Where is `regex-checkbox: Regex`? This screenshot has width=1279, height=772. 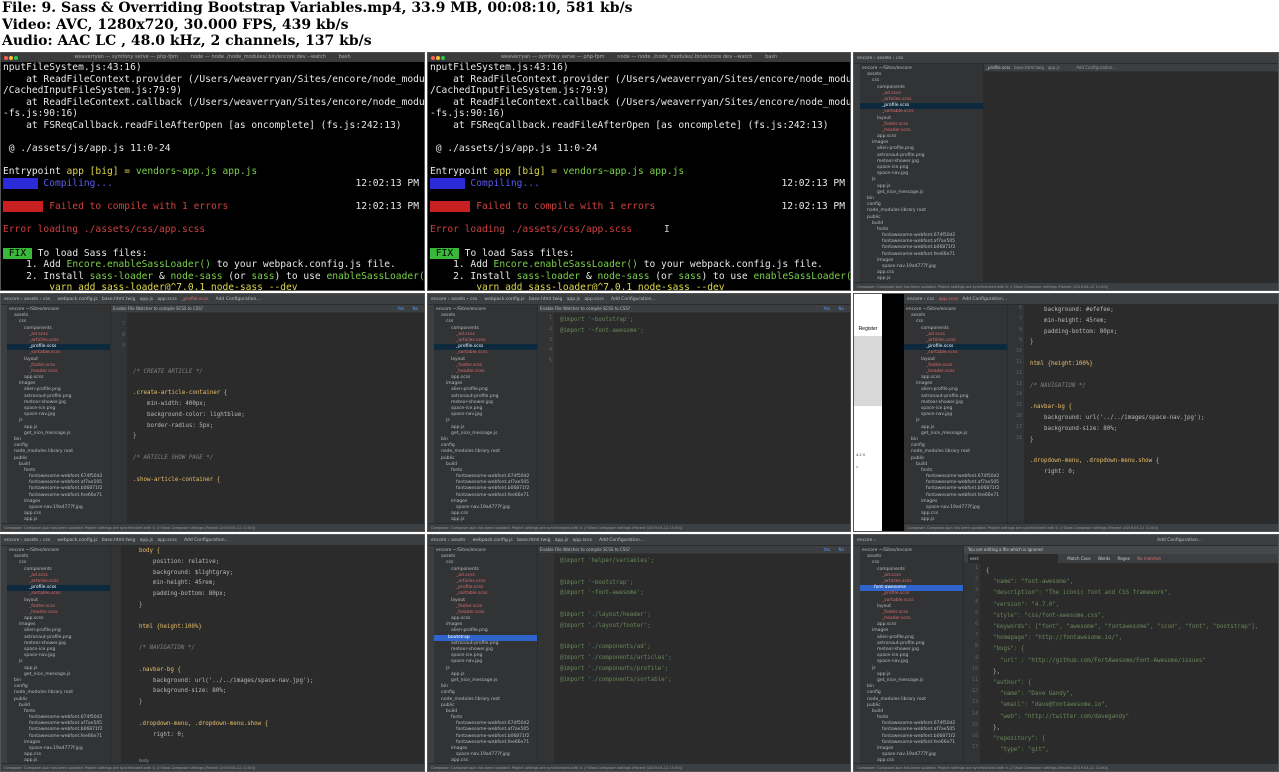
regex-checkbox: Regex is located at coordinates (1123, 558).